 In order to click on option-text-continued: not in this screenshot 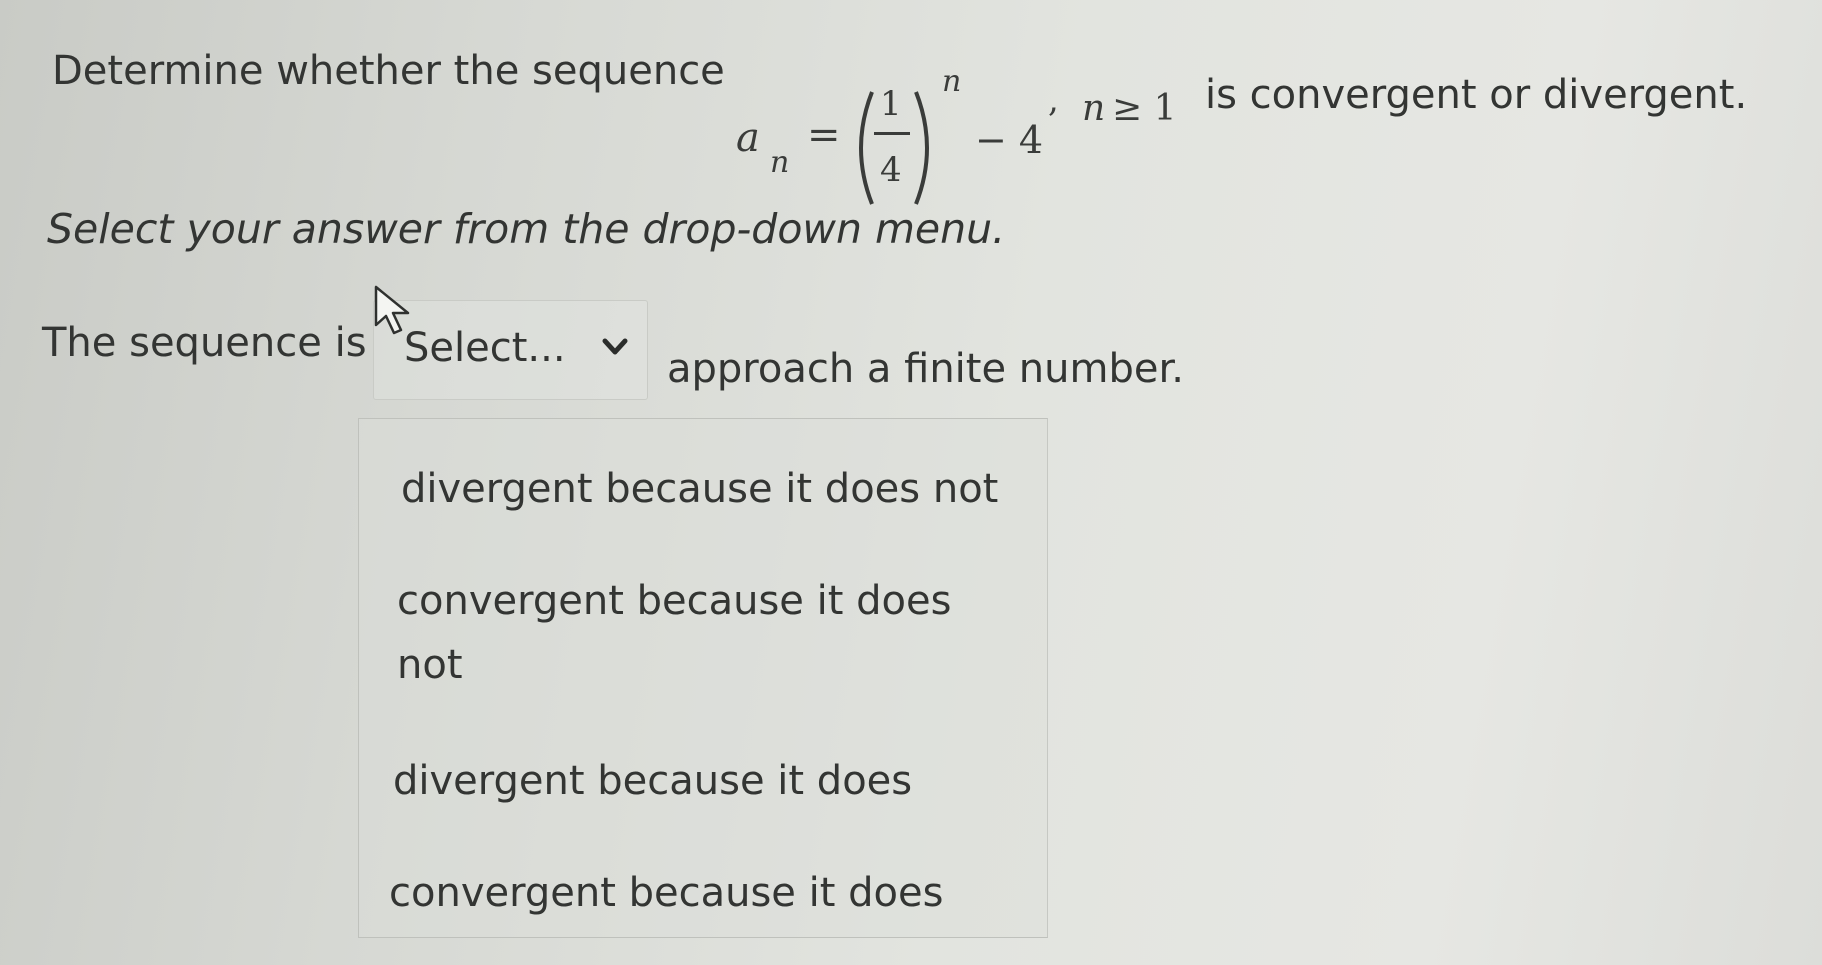, I will do `click(430, 665)`.